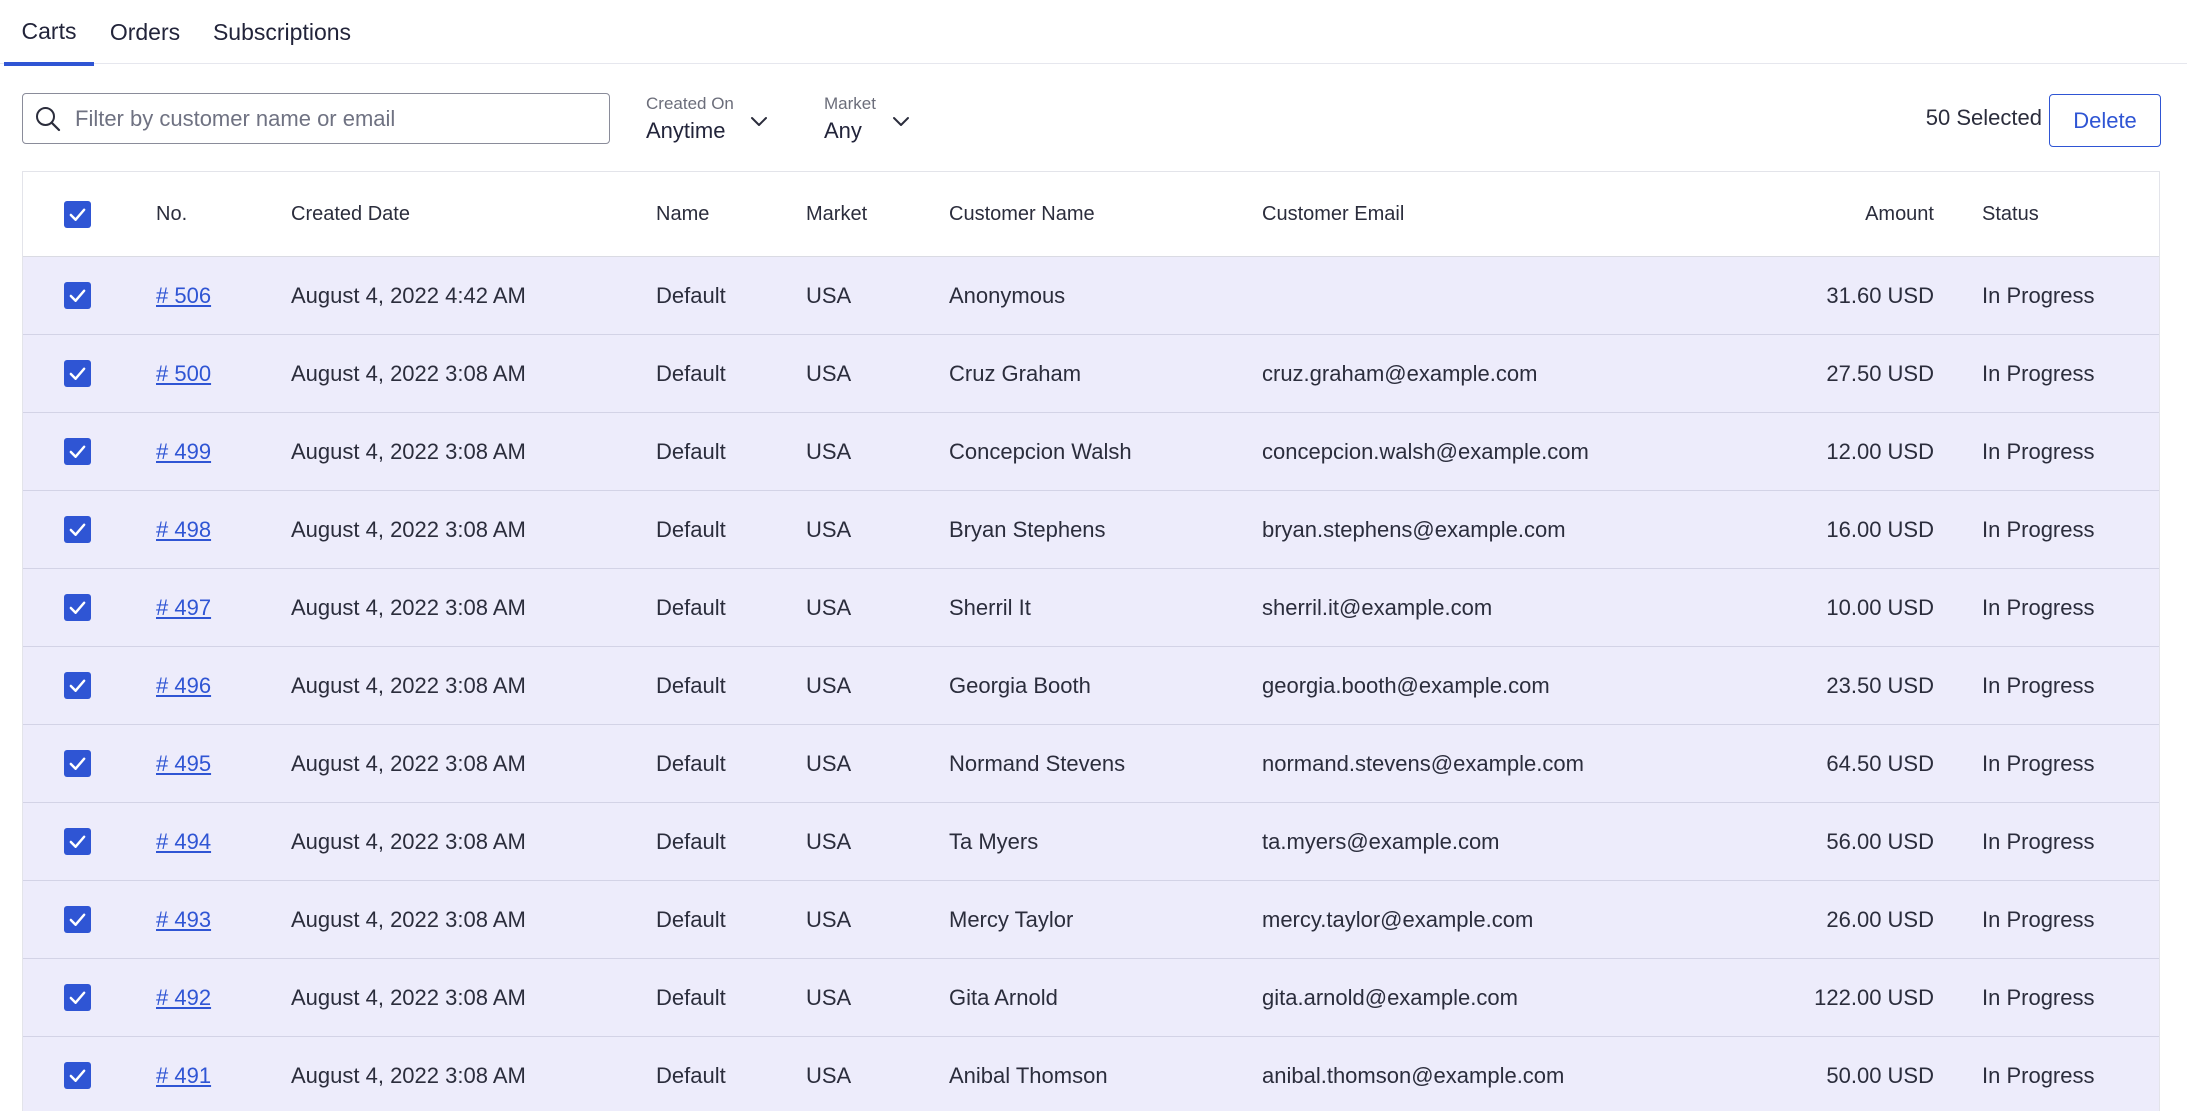 The height and width of the screenshot is (1111, 2187). What do you see at coordinates (1037, 763) in the screenshot?
I see `customer-name: Normand Stevens` at bounding box center [1037, 763].